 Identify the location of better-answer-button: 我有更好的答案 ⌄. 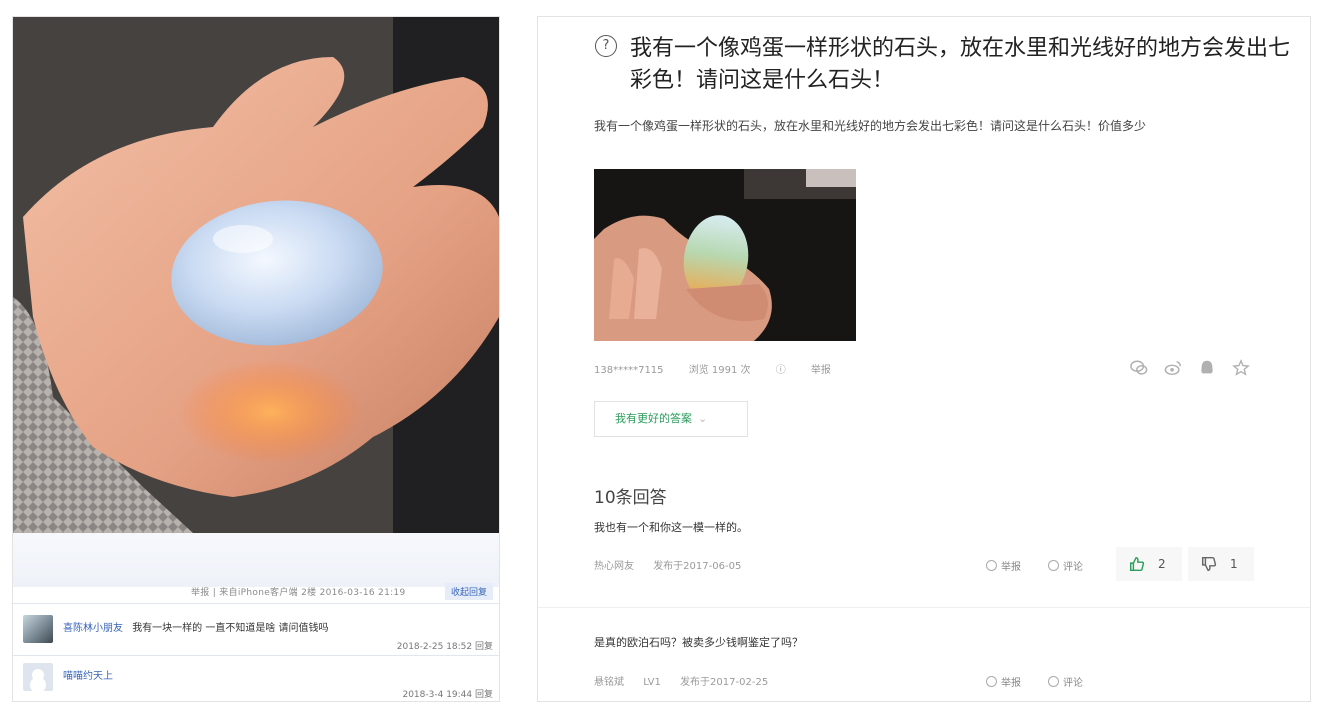
(671, 419).